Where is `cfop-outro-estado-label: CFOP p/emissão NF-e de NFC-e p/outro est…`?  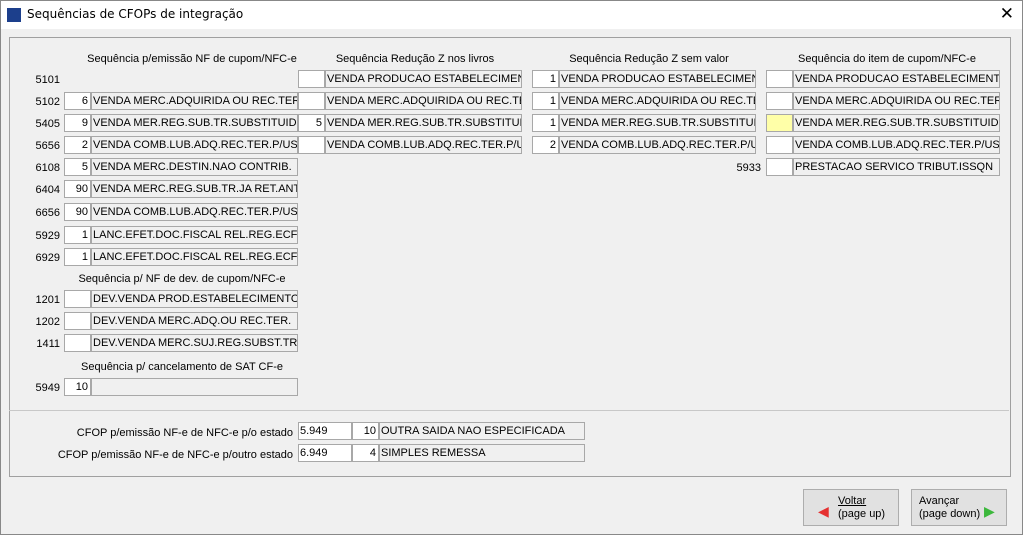 cfop-outro-estado-label: CFOP p/emissão NF-e de NFC-e p/outro est… is located at coordinates (175, 455).